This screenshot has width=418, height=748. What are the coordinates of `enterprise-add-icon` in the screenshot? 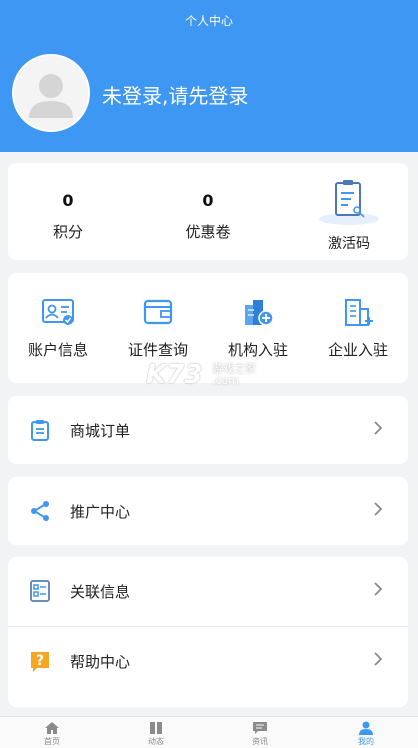 It's located at (359, 312).